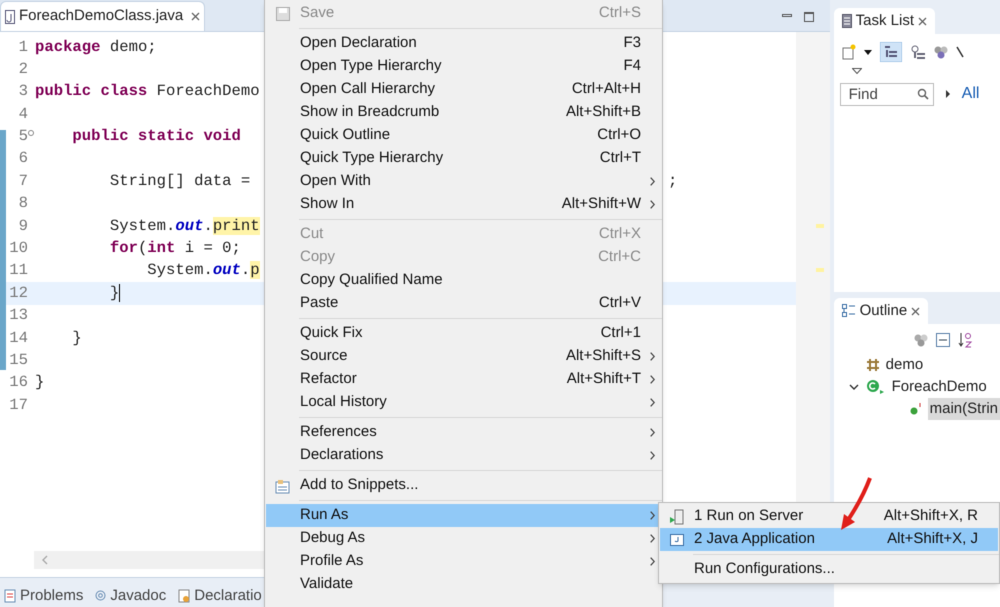 The height and width of the screenshot is (607, 1000). What do you see at coordinates (876, 387) in the screenshot?
I see `class-icon` at bounding box center [876, 387].